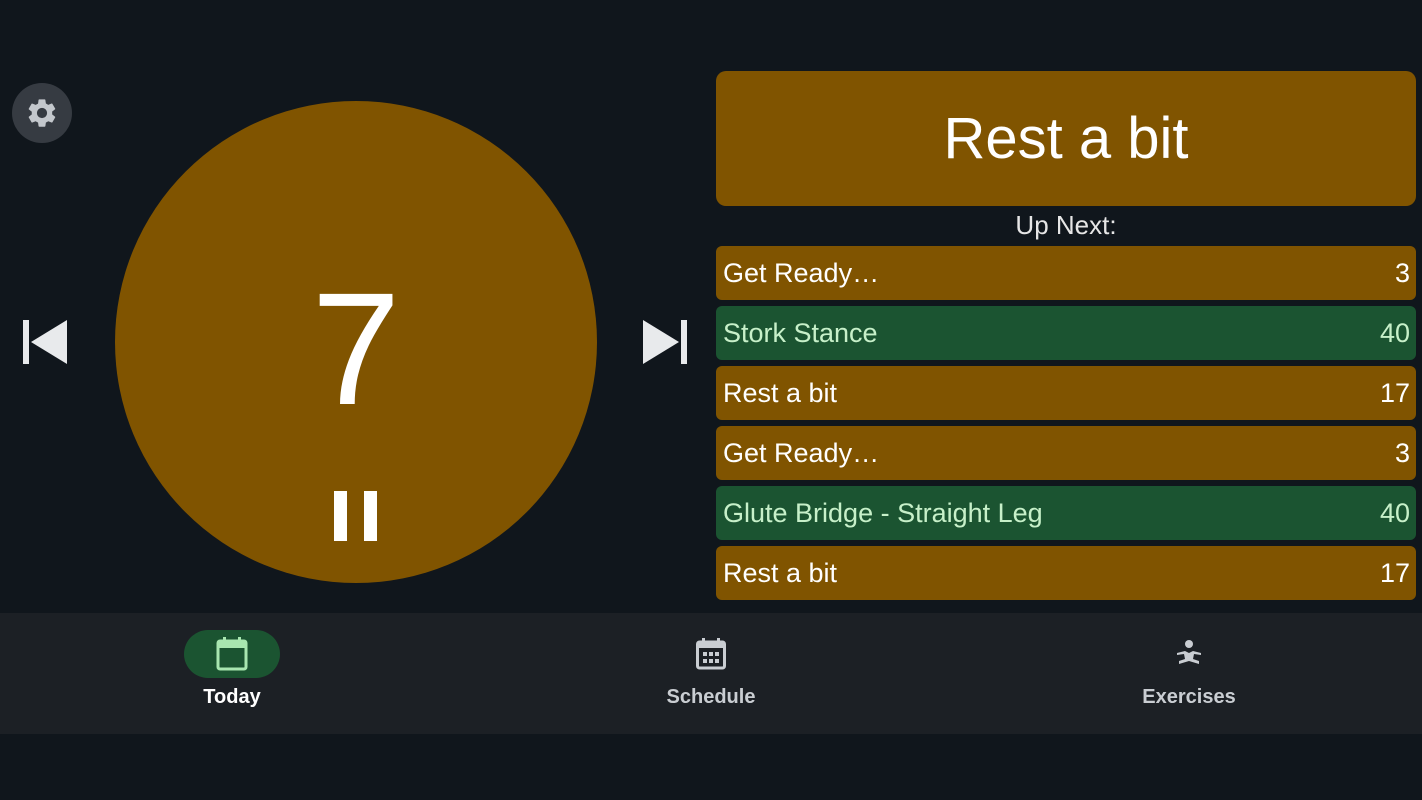 The height and width of the screenshot is (800, 1422). I want to click on nav-item-schedule: Schedule, so click(711, 673).